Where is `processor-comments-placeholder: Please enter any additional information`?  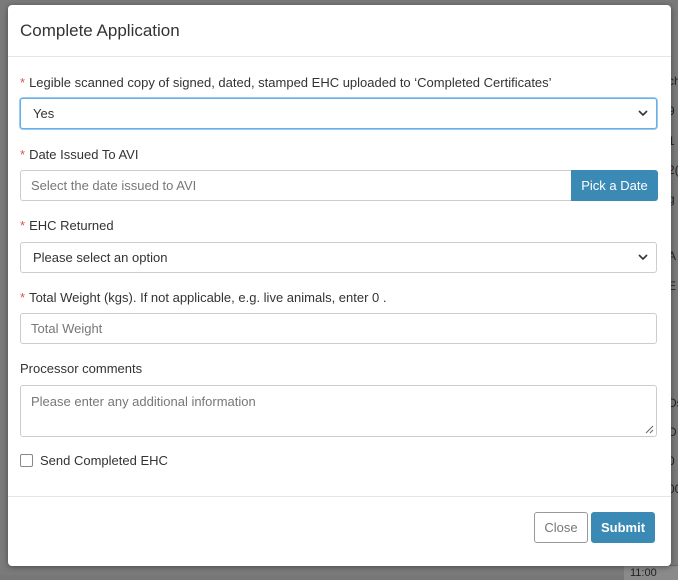
processor-comments-placeholder: Please enter any additional information is located at coordinates (143, 401).